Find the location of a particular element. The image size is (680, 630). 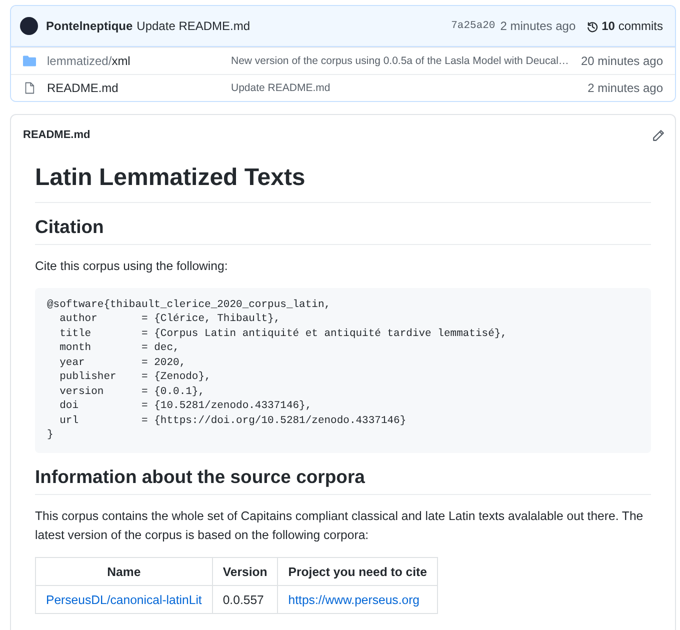

column-header: Version is located at coordinates (245, 572).